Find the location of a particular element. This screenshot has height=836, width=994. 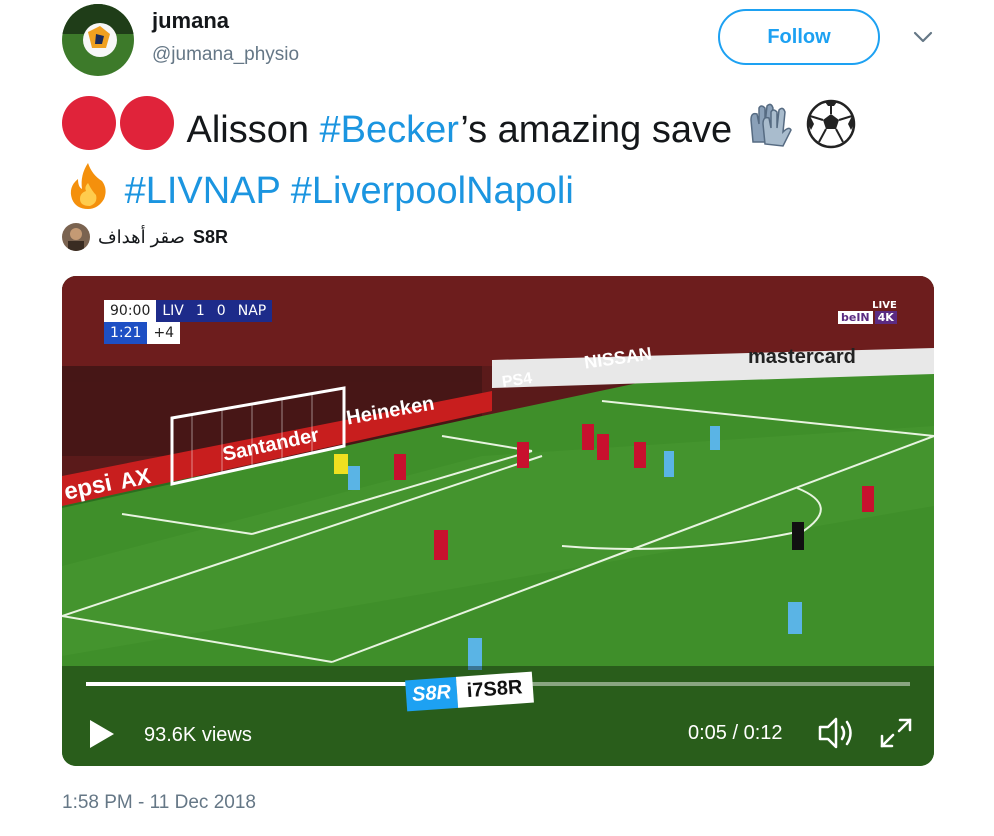

video-progress-fill is located at coordinates (259, 684).